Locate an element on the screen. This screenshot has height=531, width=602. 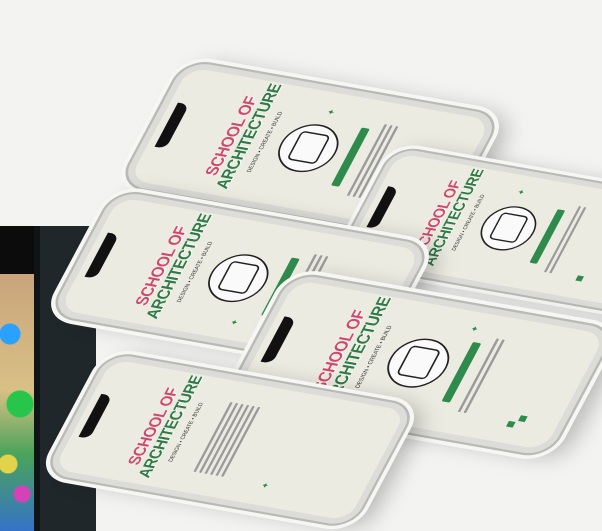
text-lines is located at coordinates (226, 439).